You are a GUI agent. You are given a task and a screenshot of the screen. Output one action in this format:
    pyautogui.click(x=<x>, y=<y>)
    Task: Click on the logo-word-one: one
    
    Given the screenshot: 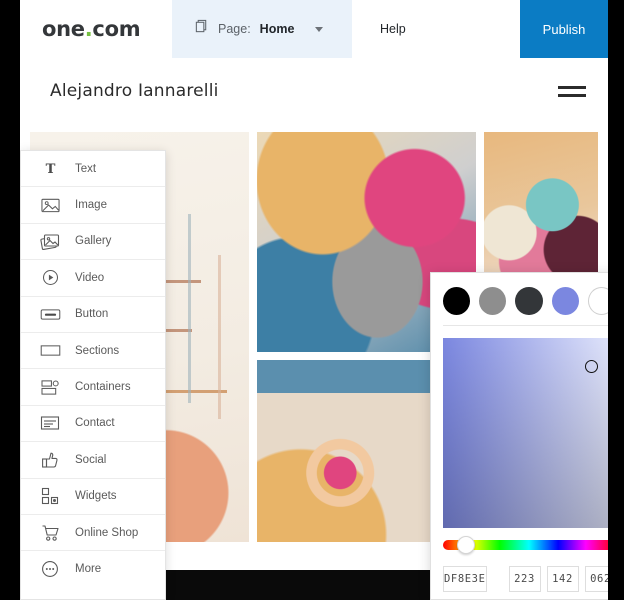 What is the action you would take?
    pyautogui.click(x=63, y=29)
    